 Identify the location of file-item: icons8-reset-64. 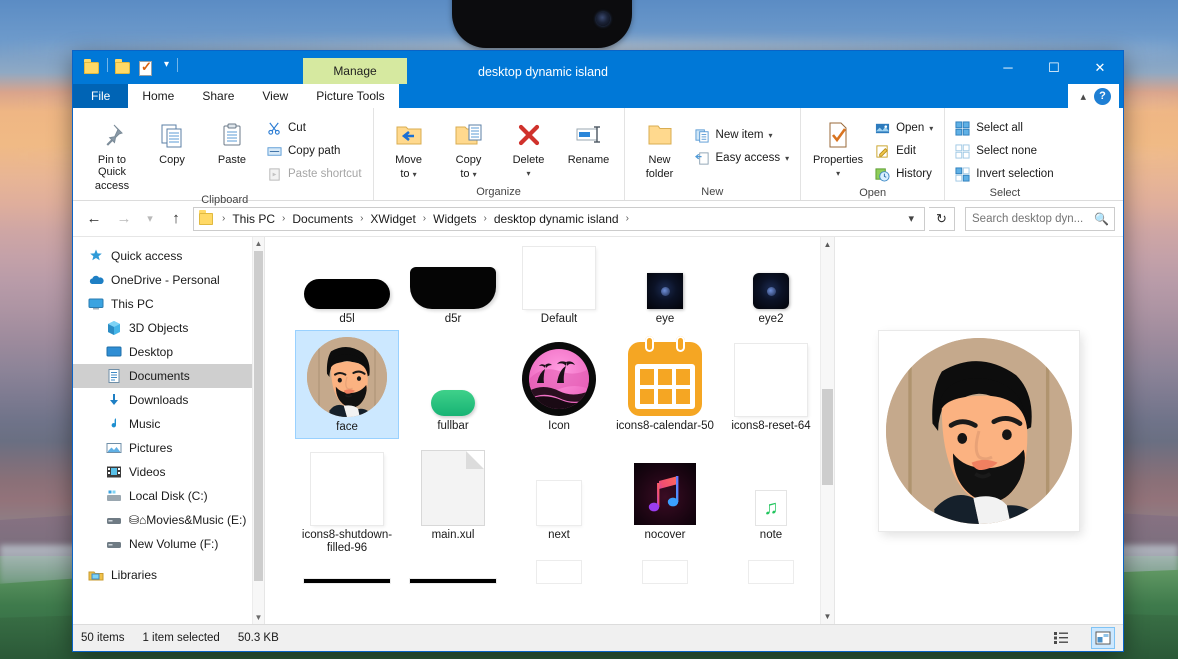
(771, 384).